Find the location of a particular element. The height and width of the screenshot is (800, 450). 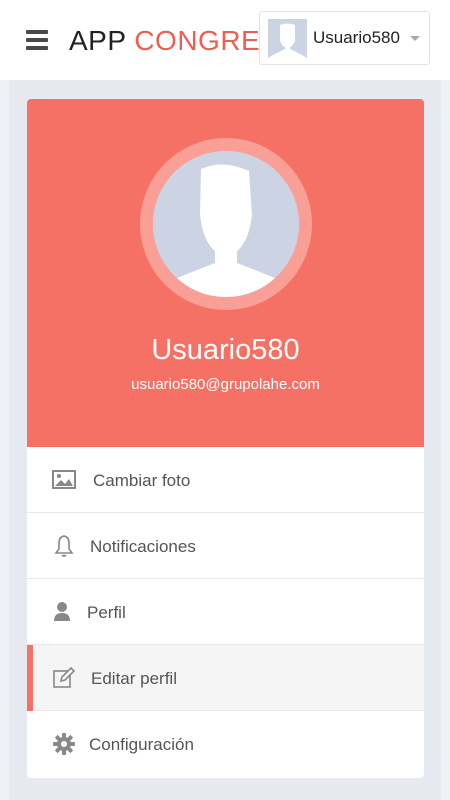

profile-photo is located at coordinates (226, 224).